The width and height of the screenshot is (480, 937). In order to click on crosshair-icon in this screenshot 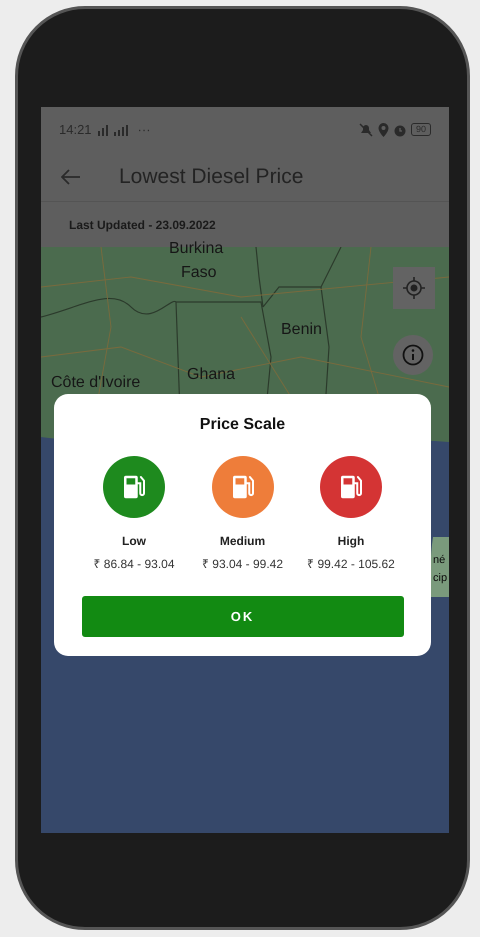, I will do `click(414, 288)`.